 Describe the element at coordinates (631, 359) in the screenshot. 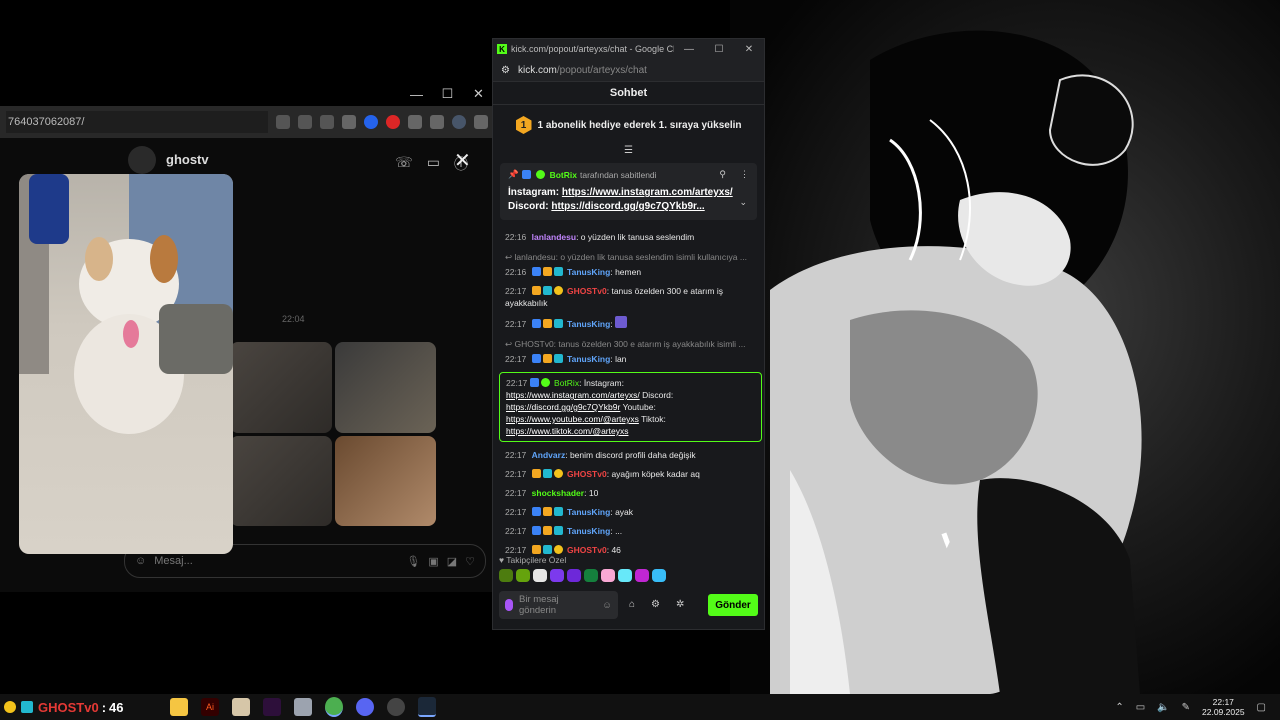

I see `chat-message: 22:17 TanusKing: lan` at that location.